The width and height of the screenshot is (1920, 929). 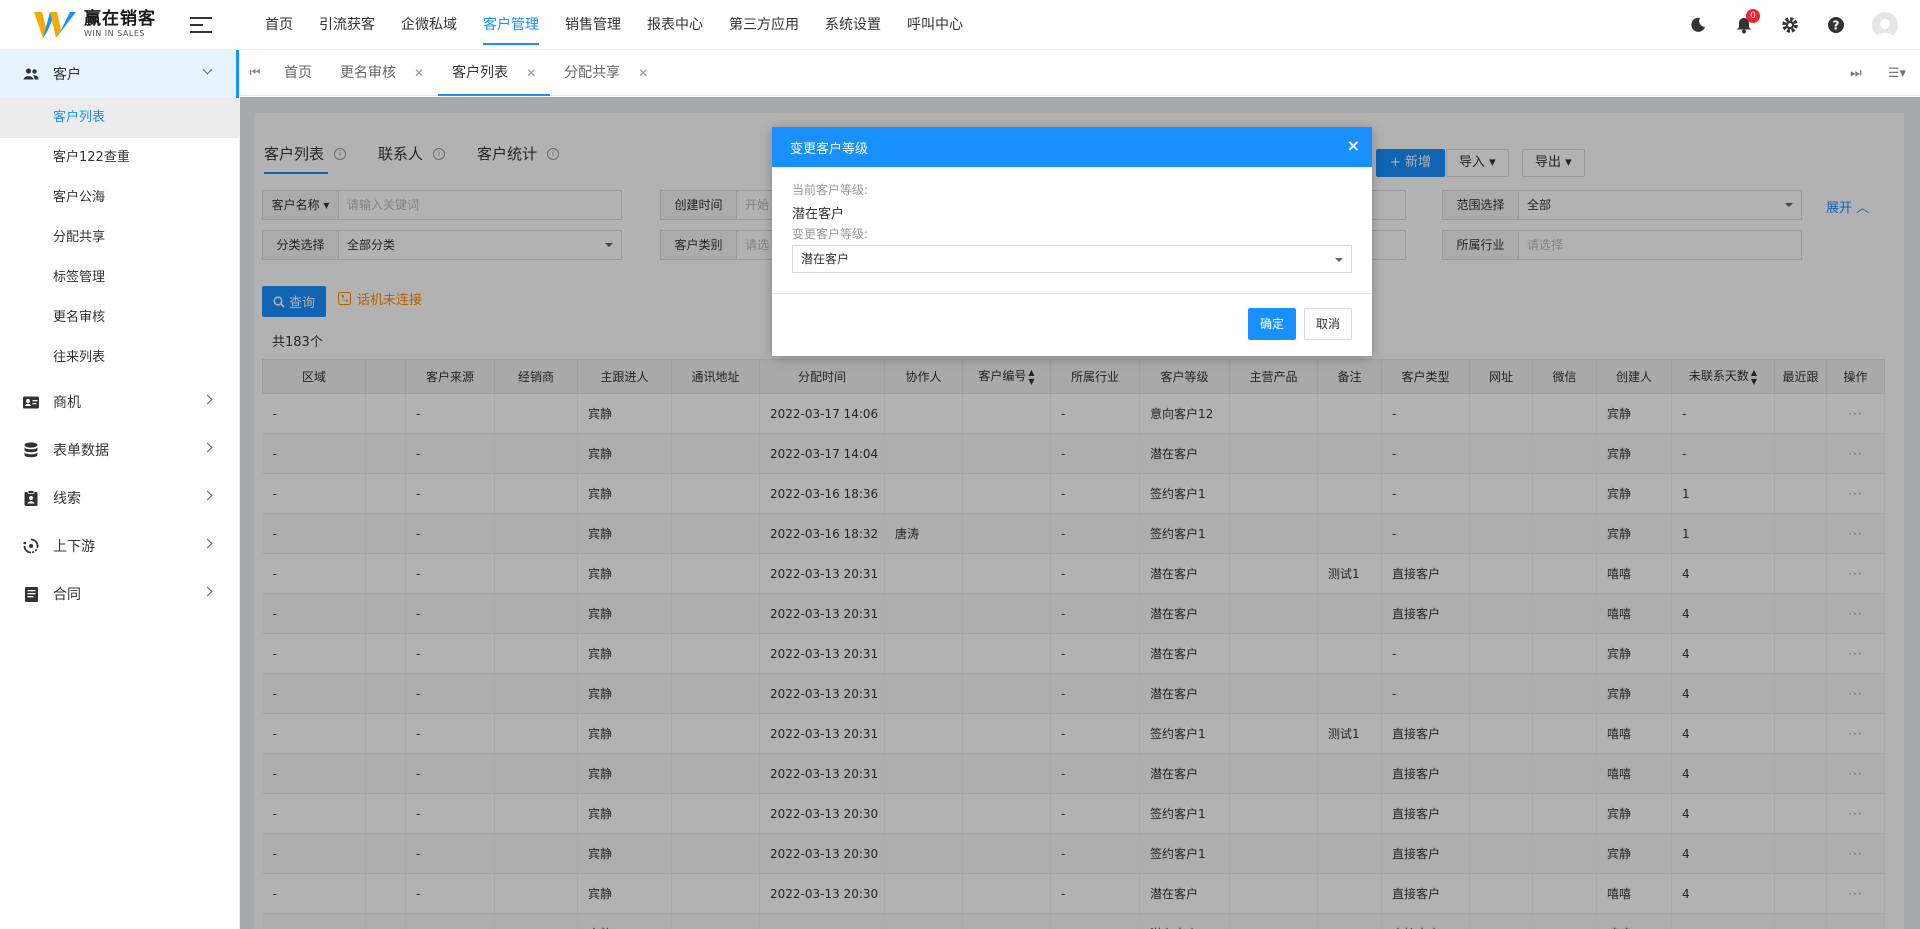 I want to click on sidebar-group-label: 商机, so click(x=67, y=403).